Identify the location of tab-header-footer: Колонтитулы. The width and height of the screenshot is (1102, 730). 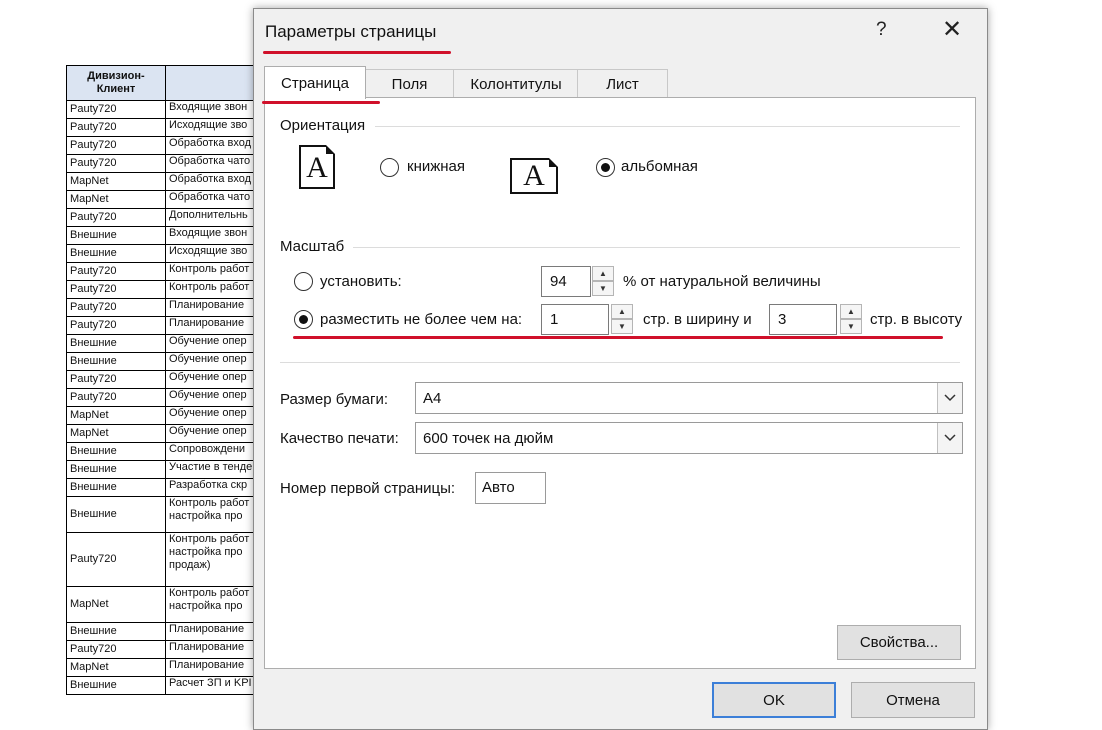
(516, 83).